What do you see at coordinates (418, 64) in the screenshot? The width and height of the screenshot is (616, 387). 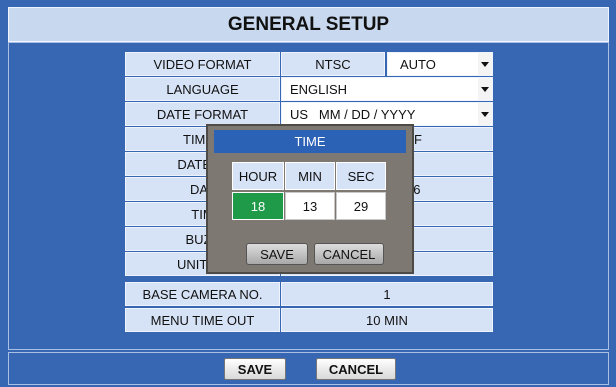 I see `video-format-mode-value: AUTO` at bounding box center [418, 64].